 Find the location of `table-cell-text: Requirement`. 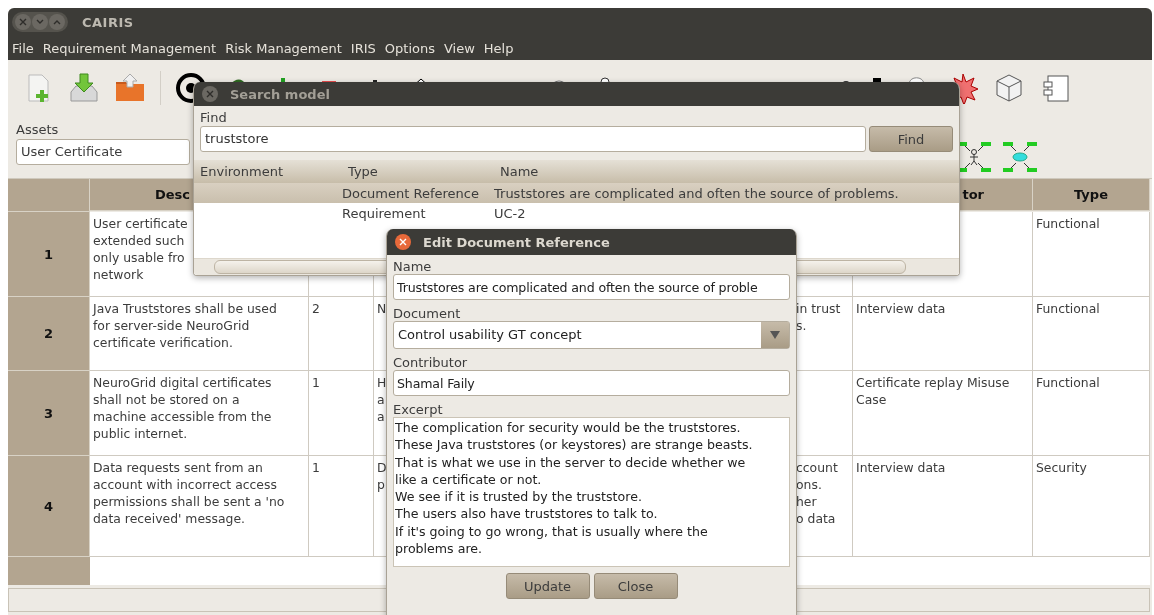

table-cell-text: Requirement is located at coordinates (384, 213).